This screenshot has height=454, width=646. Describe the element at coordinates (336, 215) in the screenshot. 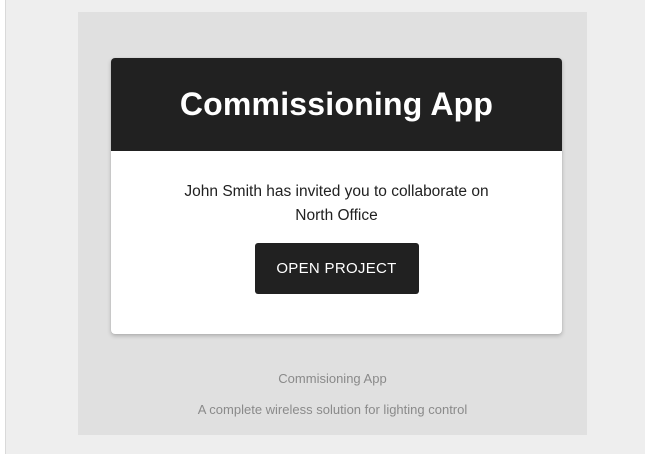

I see `project-name: North Office` at that location.